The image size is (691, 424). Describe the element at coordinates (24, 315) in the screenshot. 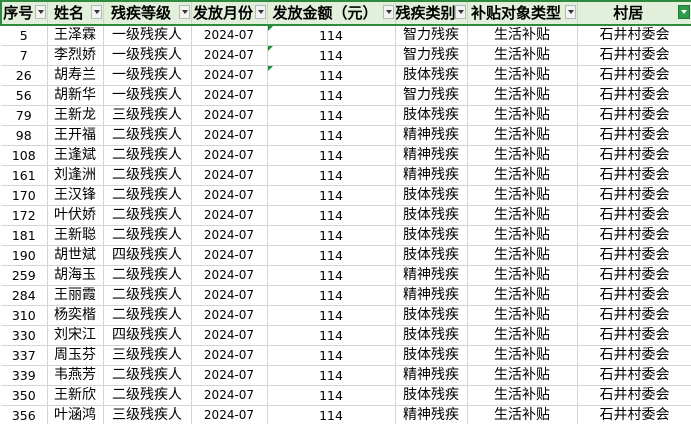

I see `seq-cell: 310` at that location.